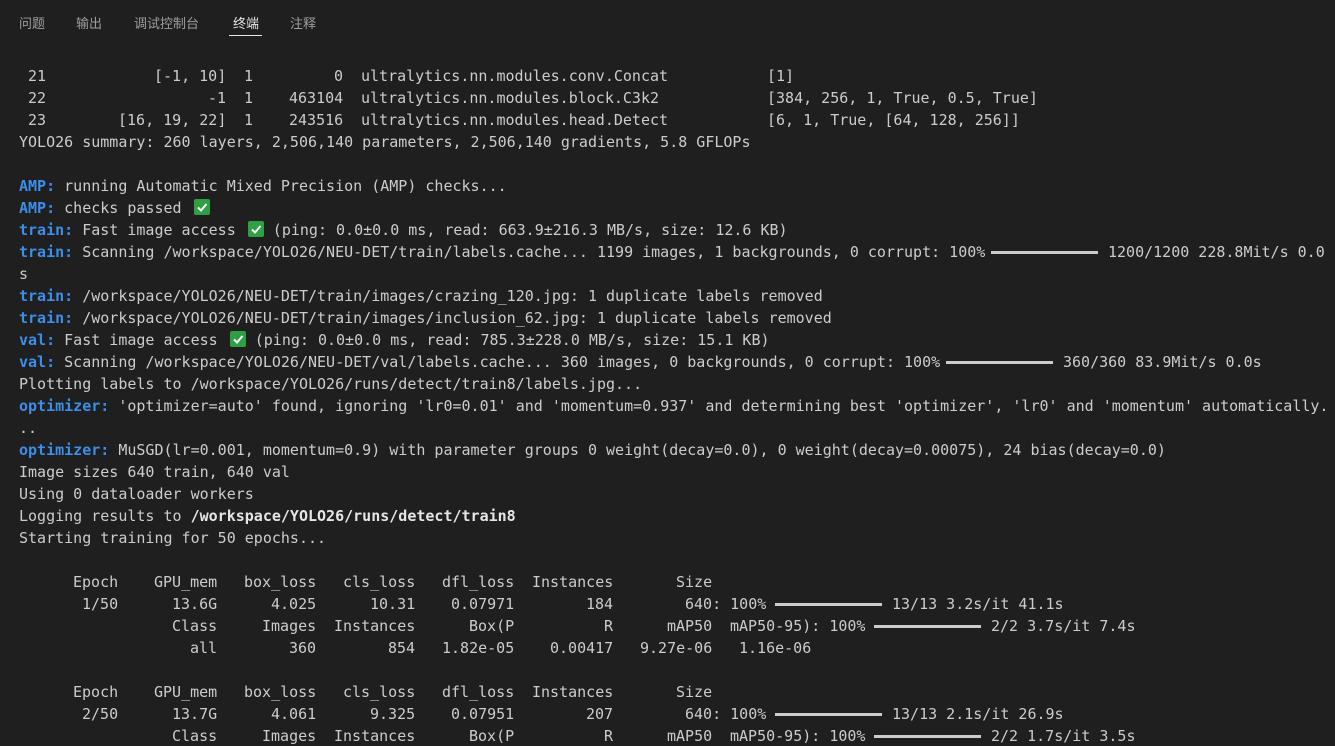  Describe the element at coordinates (483, 604) in the screenshot. I see `dfl-loss-value: 0.07971` at that location.